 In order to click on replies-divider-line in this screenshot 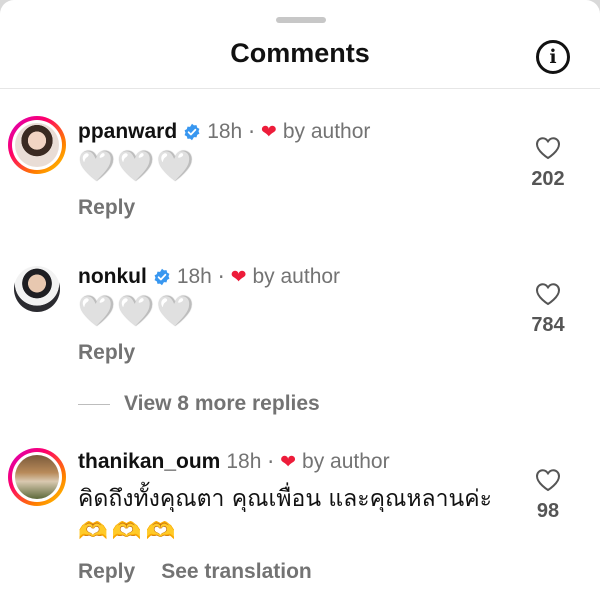, I will do `click(94, 404)`.